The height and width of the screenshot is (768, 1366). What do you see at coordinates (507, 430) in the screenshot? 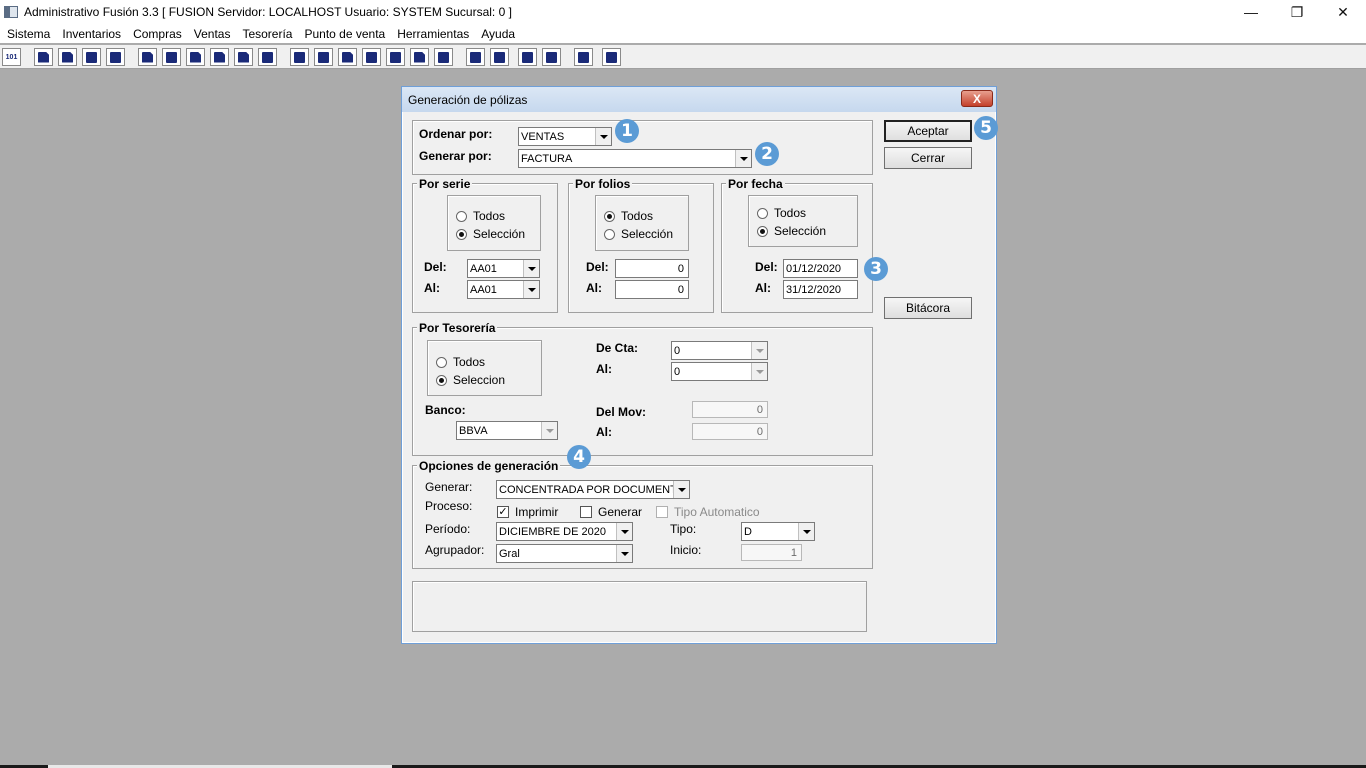
I see `banco-select: BBVA` at bounding box center [507, 430].